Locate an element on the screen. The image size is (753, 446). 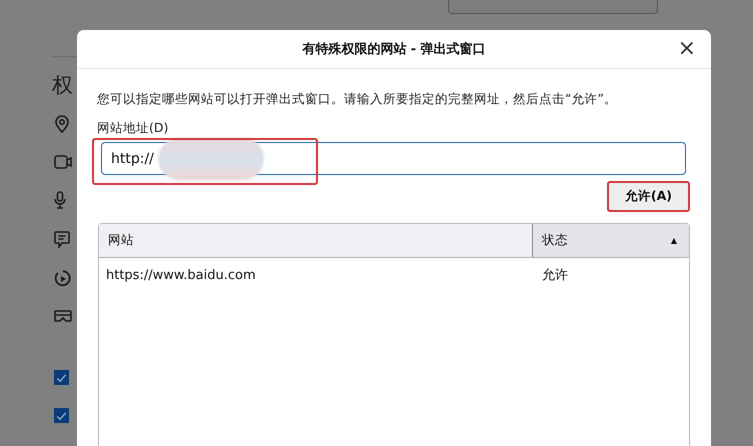
column-header: 网站 is located at coordinates (315, 240).